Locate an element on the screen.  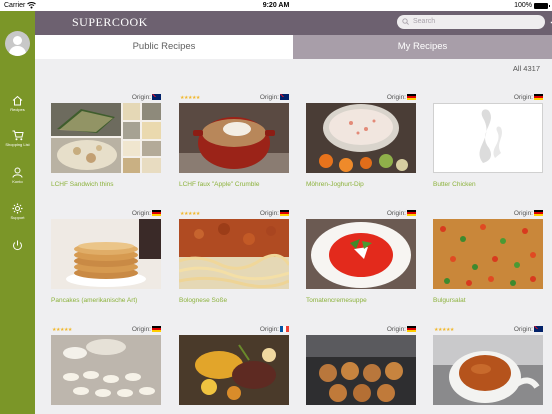
sidebar-item-konto: Konto is located at coordinates (17, 175).